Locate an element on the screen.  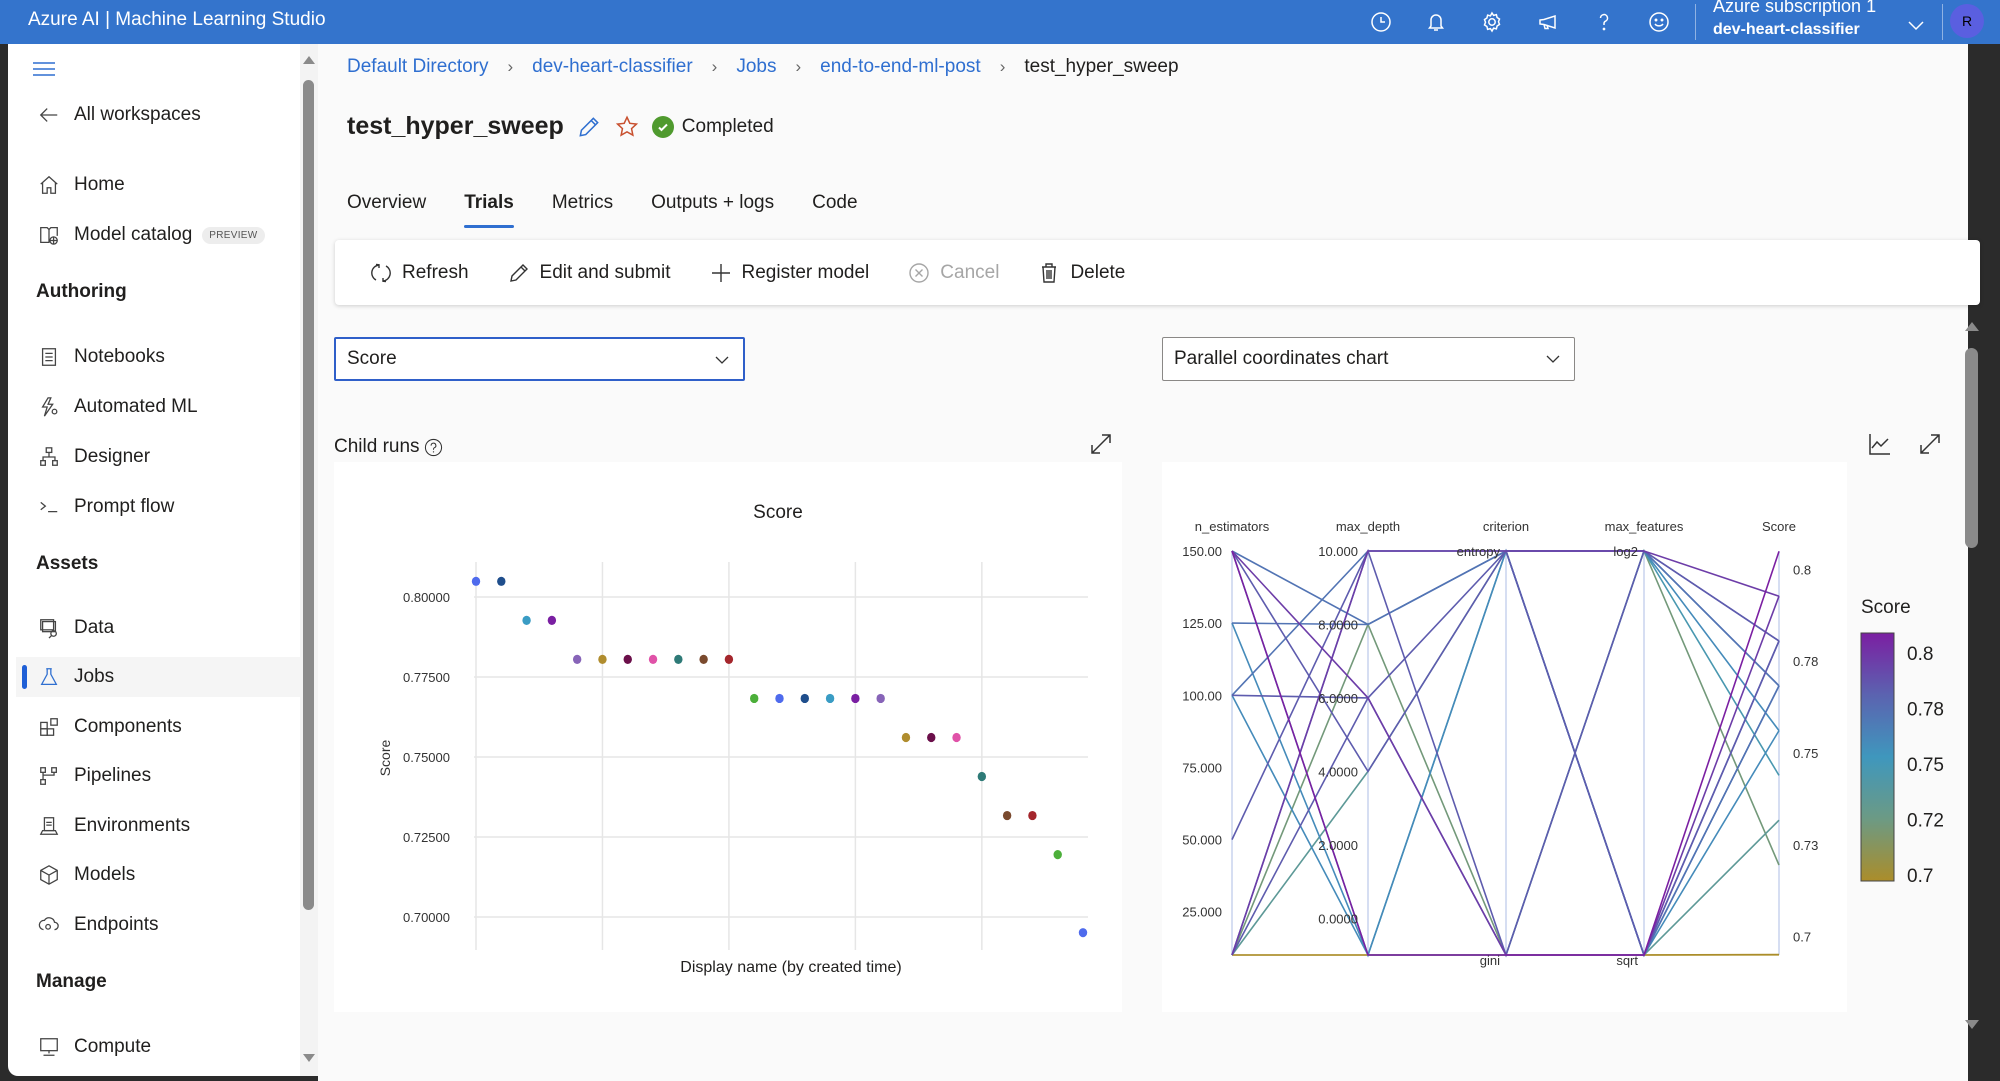
y-axis-label: Score is located at coordinates (385, 758).